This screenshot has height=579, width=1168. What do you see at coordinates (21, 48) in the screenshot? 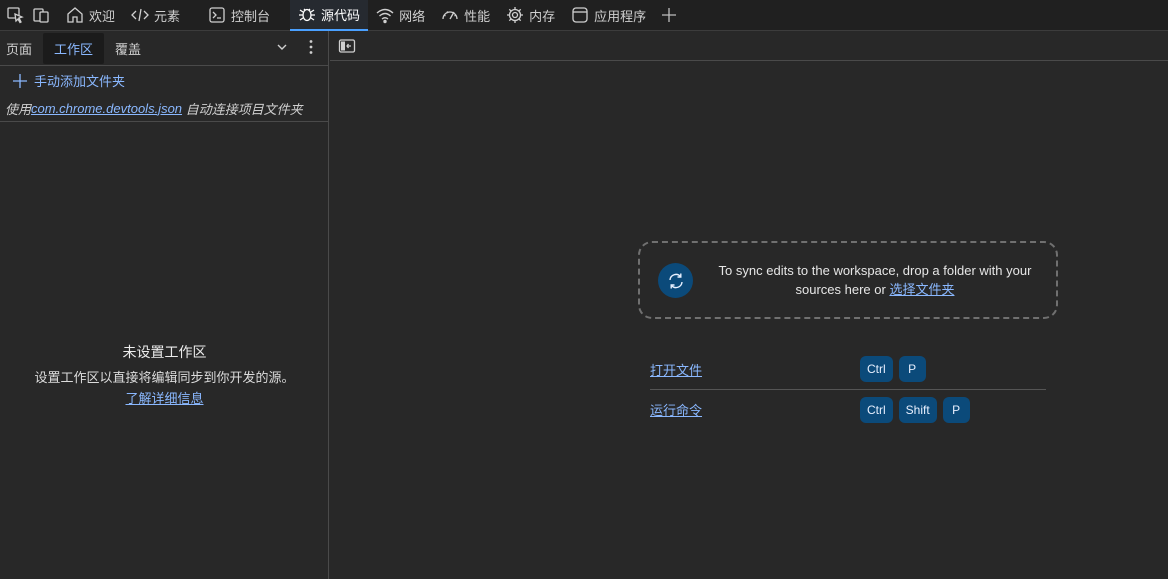
I see `tab-page: 页面` at bounding box center [21, 48].